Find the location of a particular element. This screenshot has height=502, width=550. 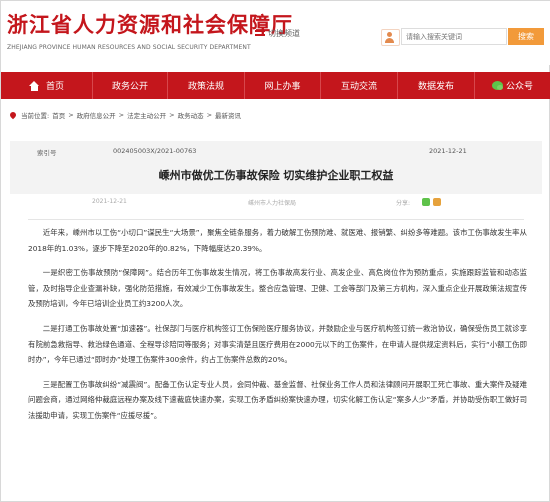

nav-home: 首页 is located at coordinates (46, 85).